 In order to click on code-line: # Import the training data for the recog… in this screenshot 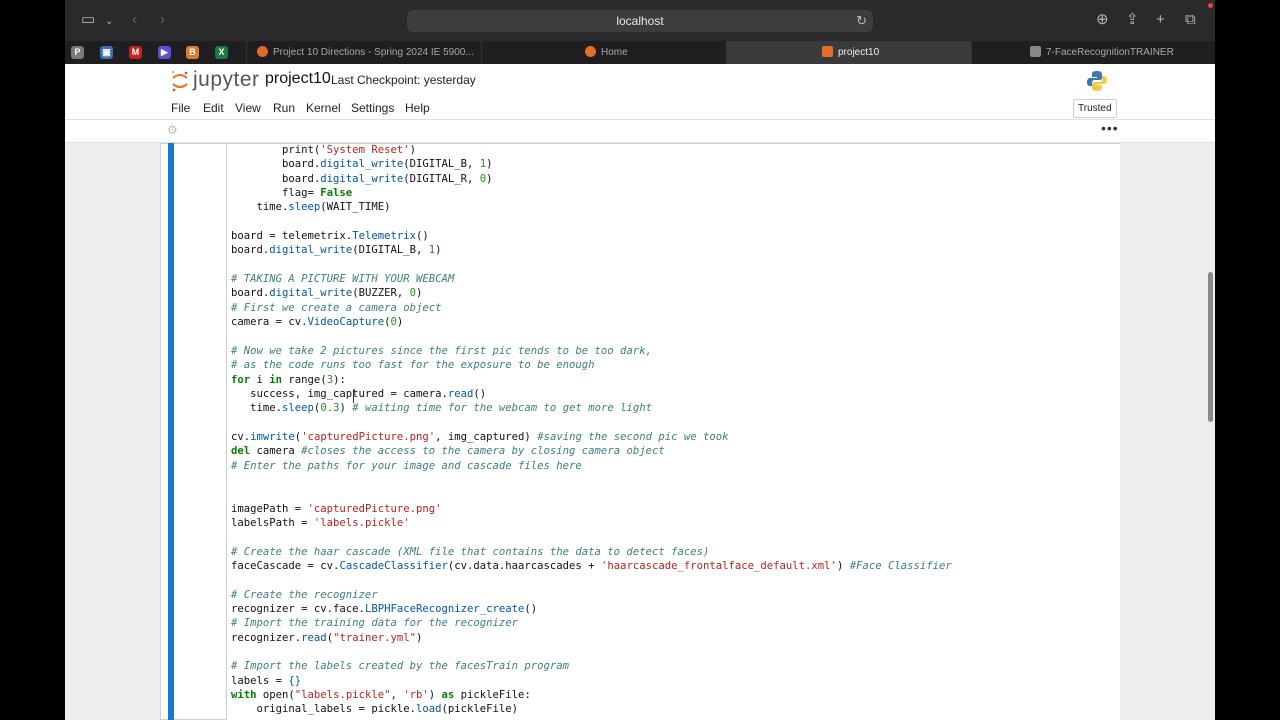, I will do `click(591, 623)`.